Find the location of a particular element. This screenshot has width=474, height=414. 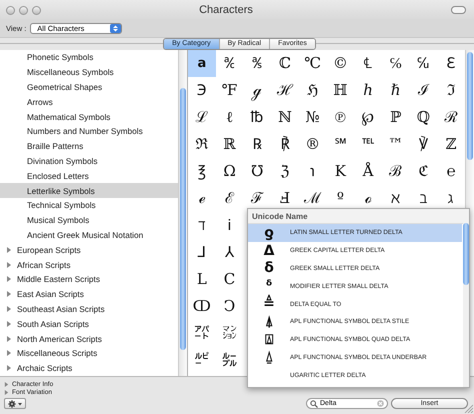

character-cell: ™ is located at coordinates (396, 144).